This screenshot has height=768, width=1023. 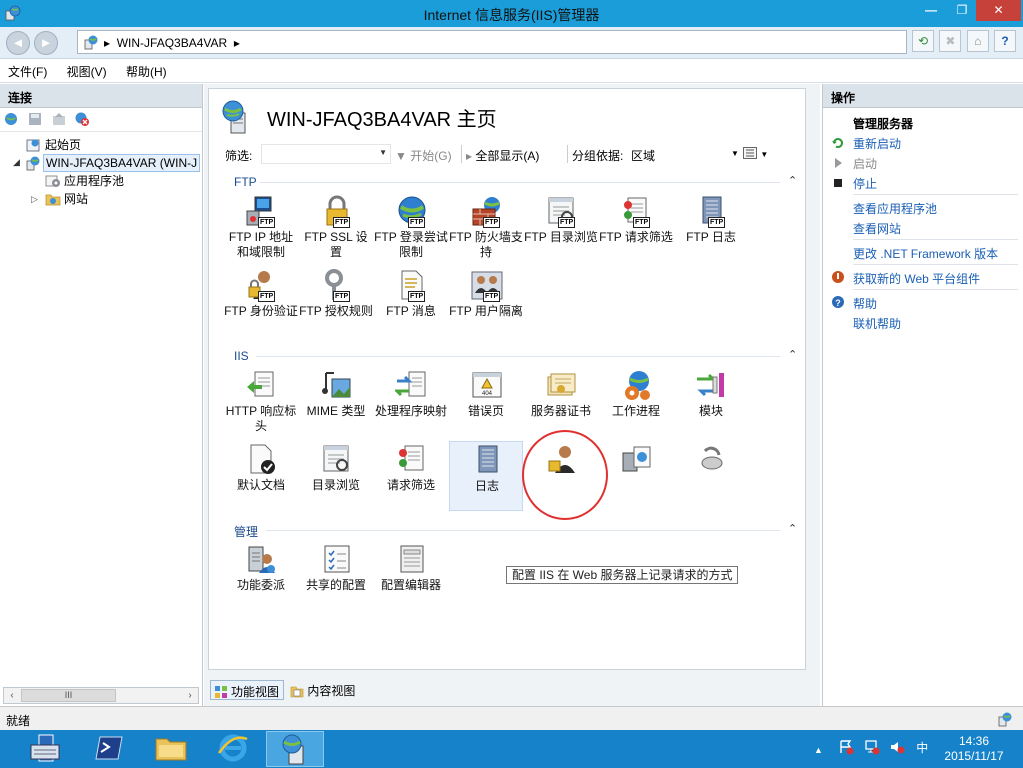 What do you see at coordinates (895, 208) in the screenshot?
I see `view-app-pools-link: 查看应用程序池` at bounding box center [895, 208].